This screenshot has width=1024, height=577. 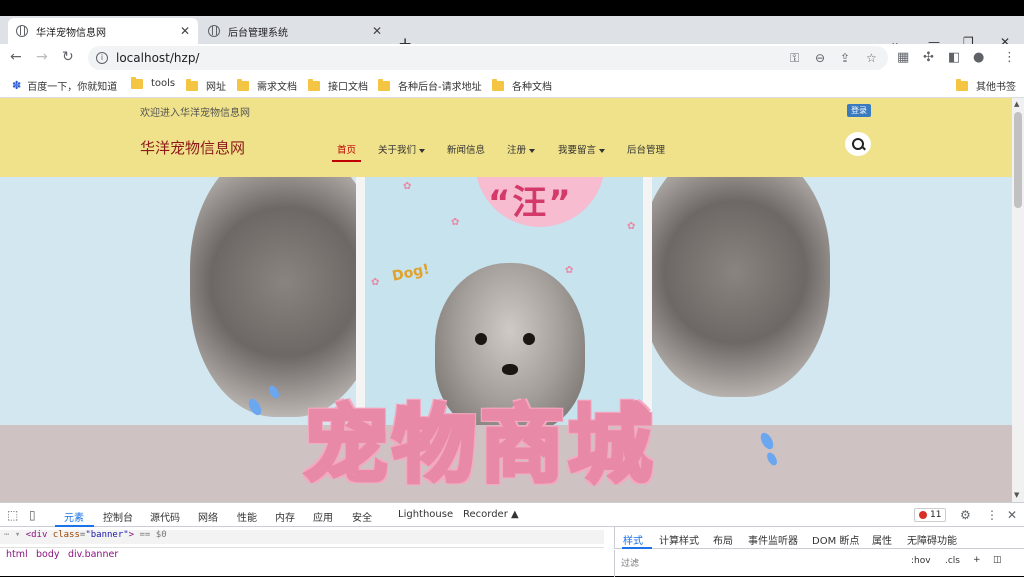 What do you see at coordinates (977, 560) in the screenshot?
I see `new-rule-button: +` at bounding box center [977, 560].